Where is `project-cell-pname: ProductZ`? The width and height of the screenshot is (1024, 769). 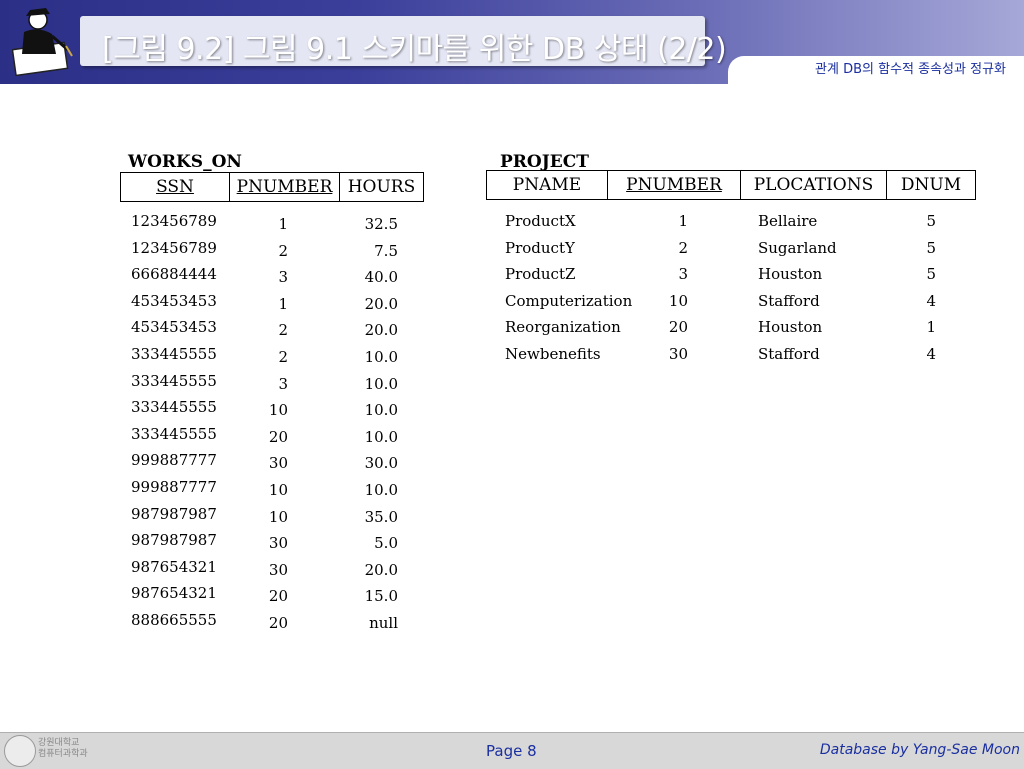 project-cell-pname: ProductZ is located at coordinates (540, 274).